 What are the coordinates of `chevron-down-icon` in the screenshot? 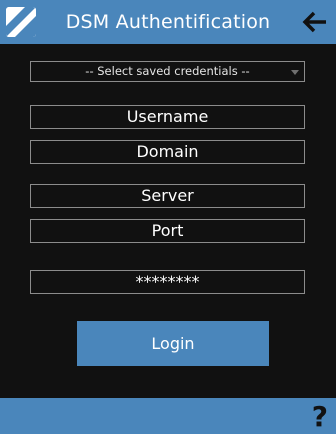 It's located at (295, 72).